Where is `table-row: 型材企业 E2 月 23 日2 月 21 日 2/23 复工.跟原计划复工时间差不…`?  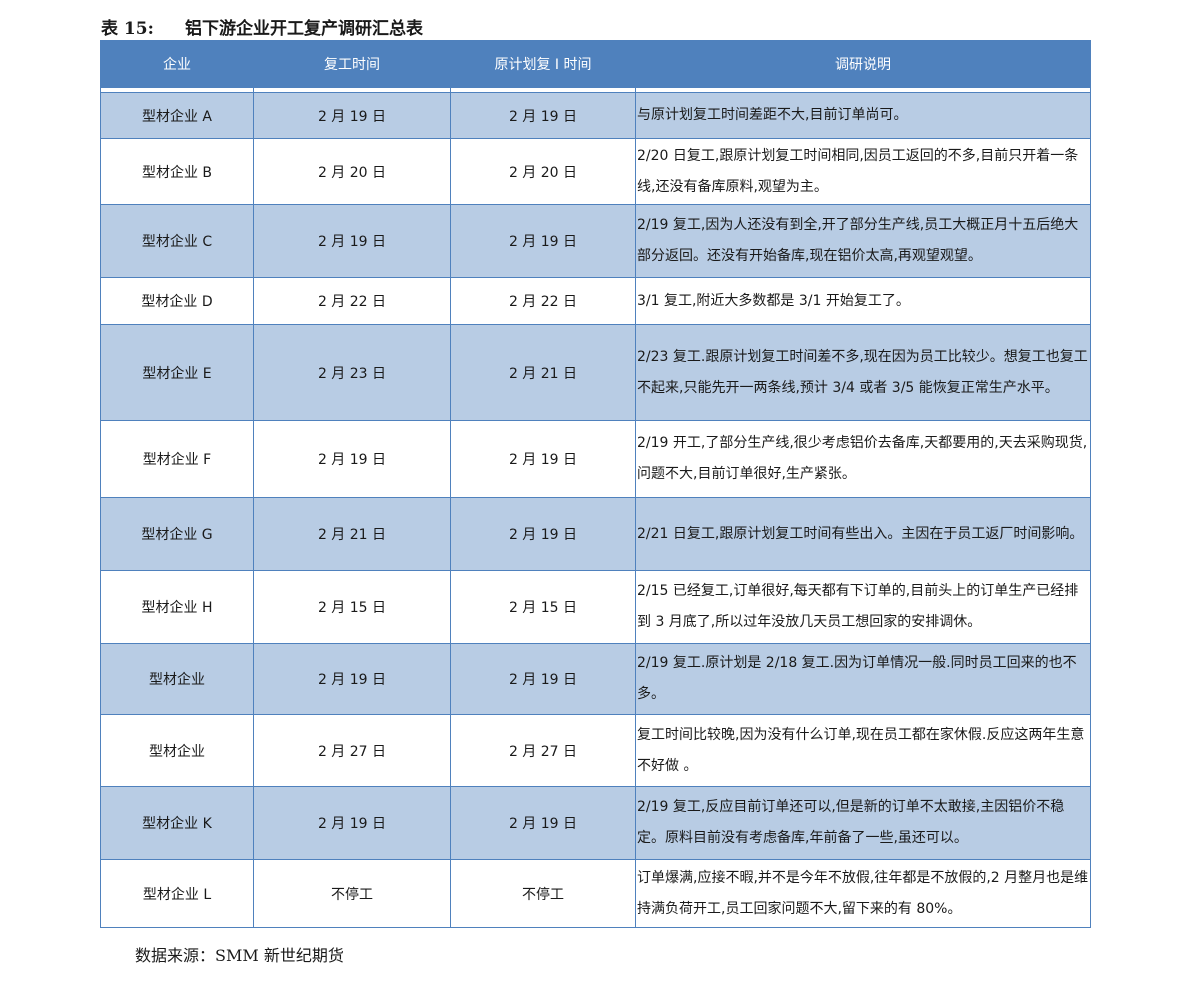 table-row: 型材企业 E2 月 23 日2 月 21 日 2/23 复工.跟原计划复工时间差不… is located at coordinates (595, 372).